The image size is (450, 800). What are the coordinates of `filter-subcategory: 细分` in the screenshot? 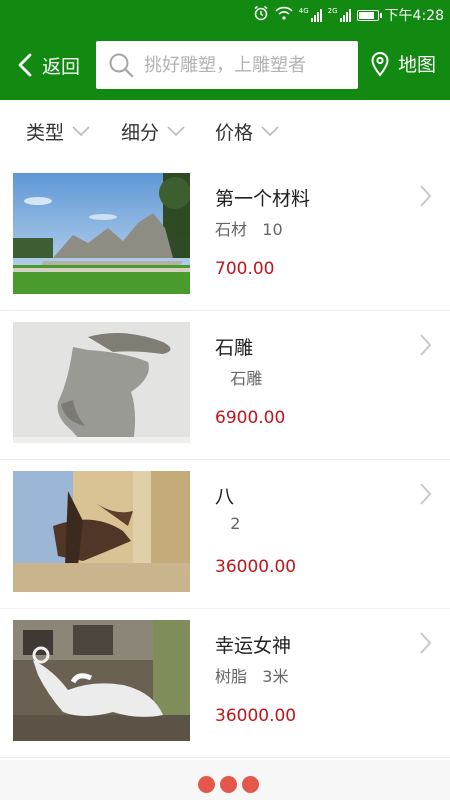 It's located at (153, 131).